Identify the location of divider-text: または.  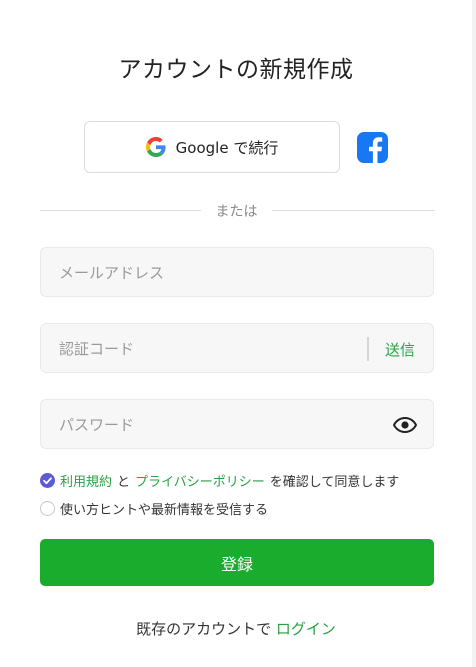
(236, 212).